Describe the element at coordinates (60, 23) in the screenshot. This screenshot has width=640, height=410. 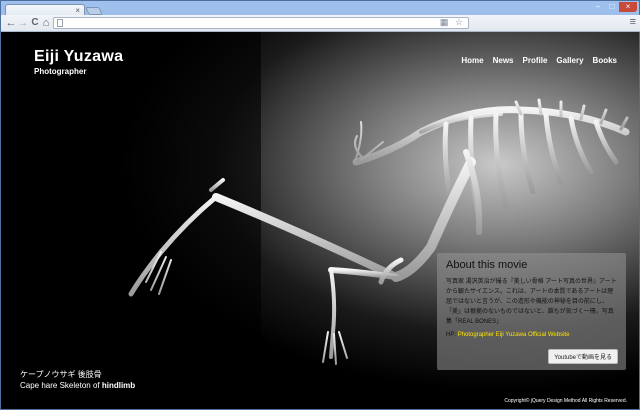
I see `page-icon` at that location.